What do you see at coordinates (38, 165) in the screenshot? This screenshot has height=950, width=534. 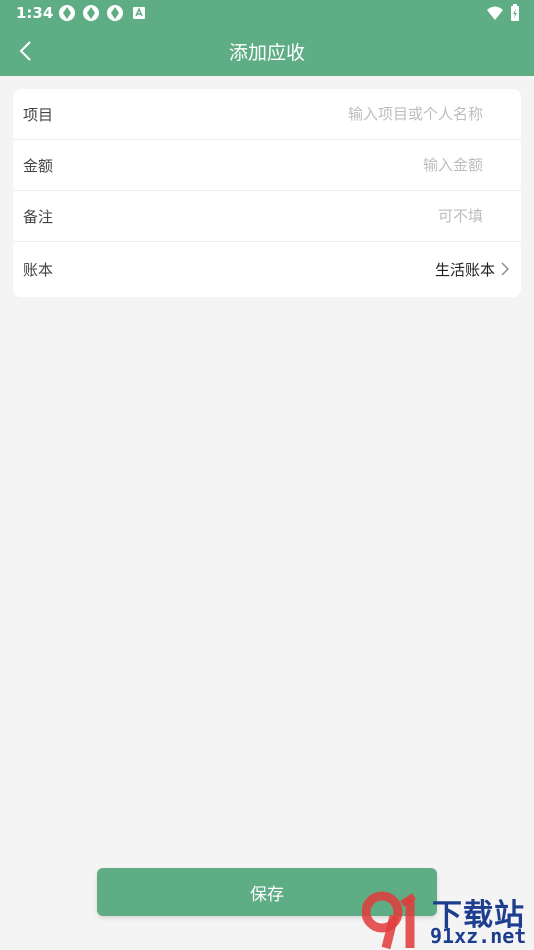 I see `amount-label: 金额` at bounding box center [38, 165].